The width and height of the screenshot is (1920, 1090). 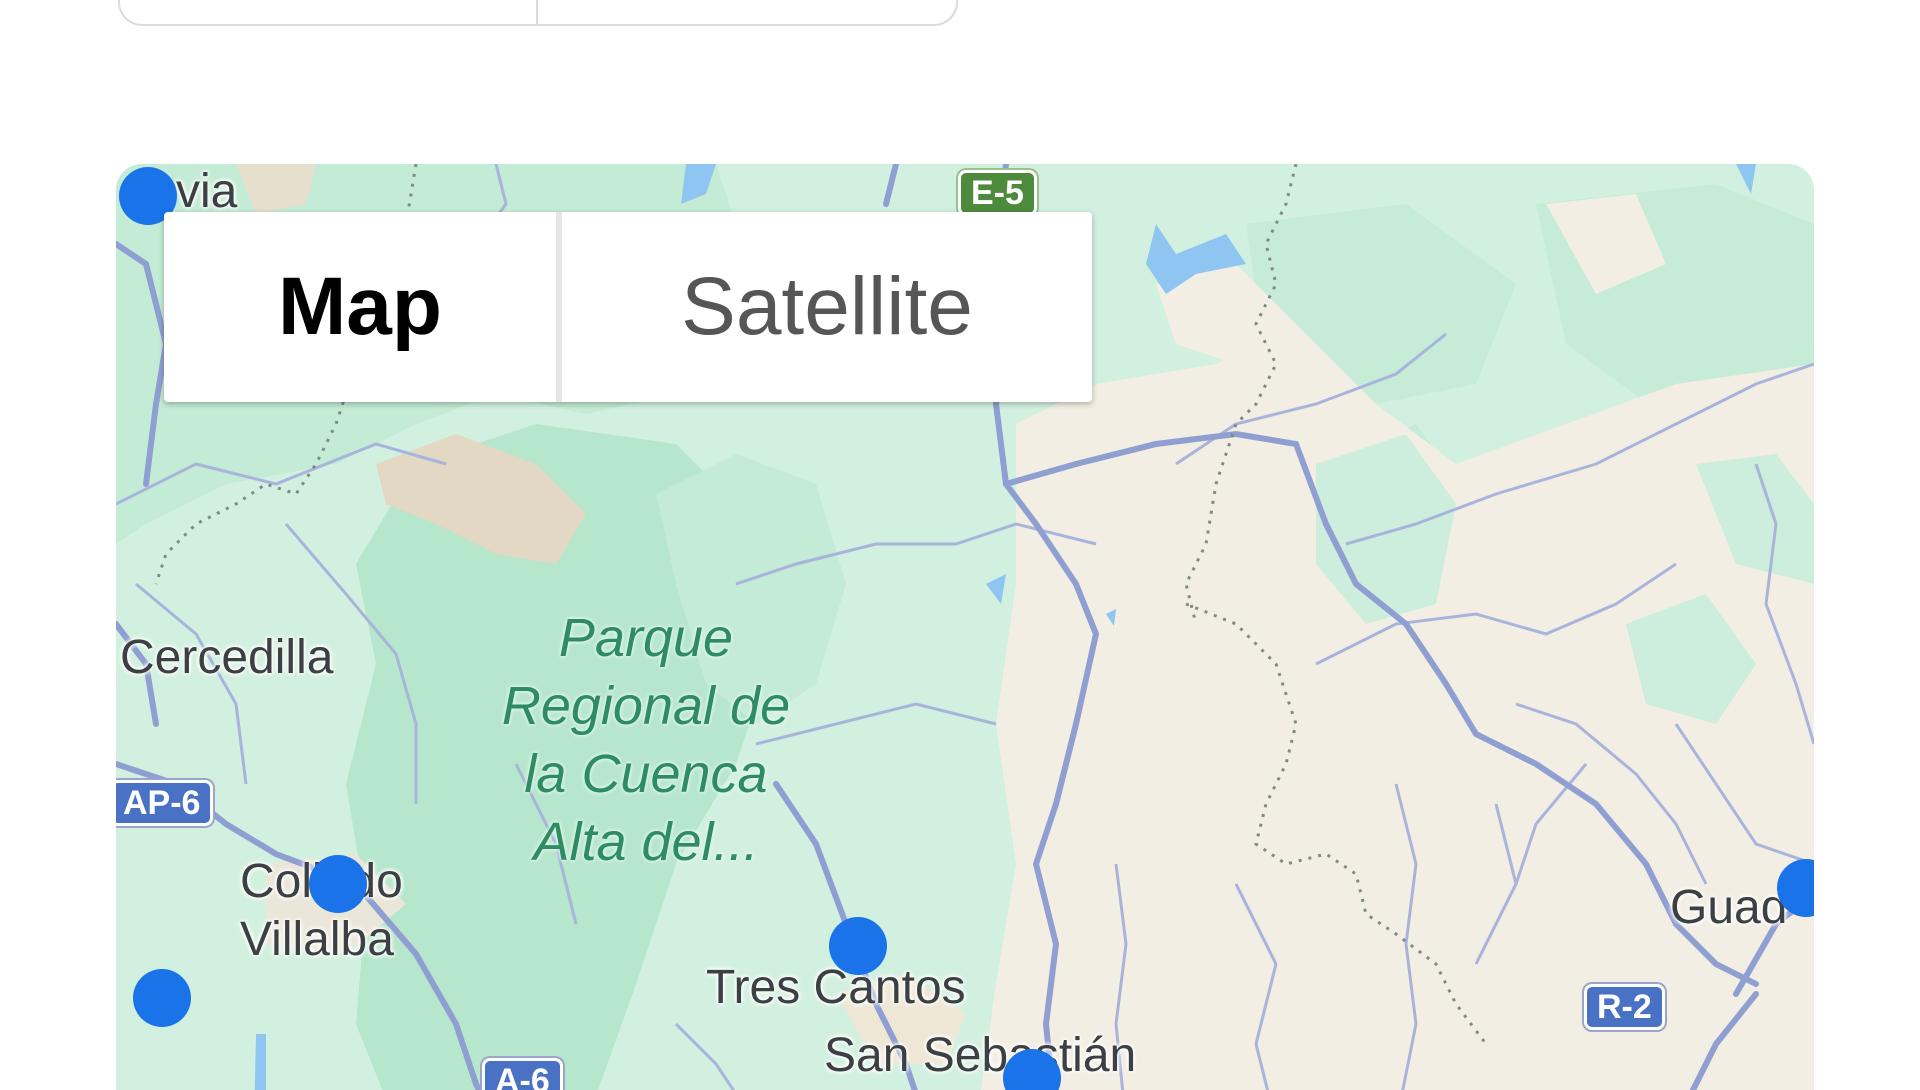 I want to click on top-segmented-control, so click(x=538, y=13).